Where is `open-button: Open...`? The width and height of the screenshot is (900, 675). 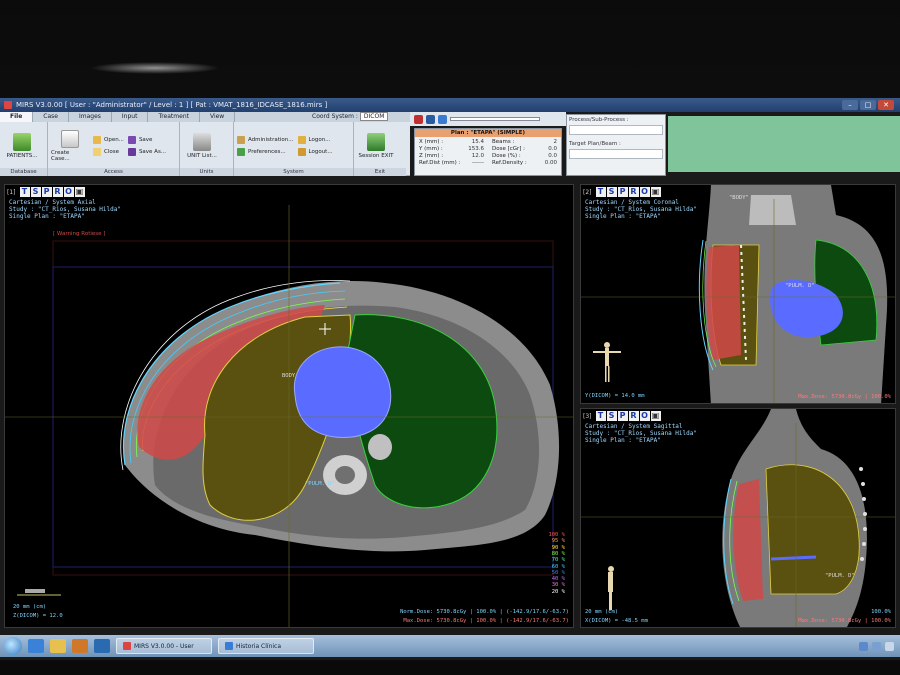 open-button: Open... is located at coordinates (108, 140).